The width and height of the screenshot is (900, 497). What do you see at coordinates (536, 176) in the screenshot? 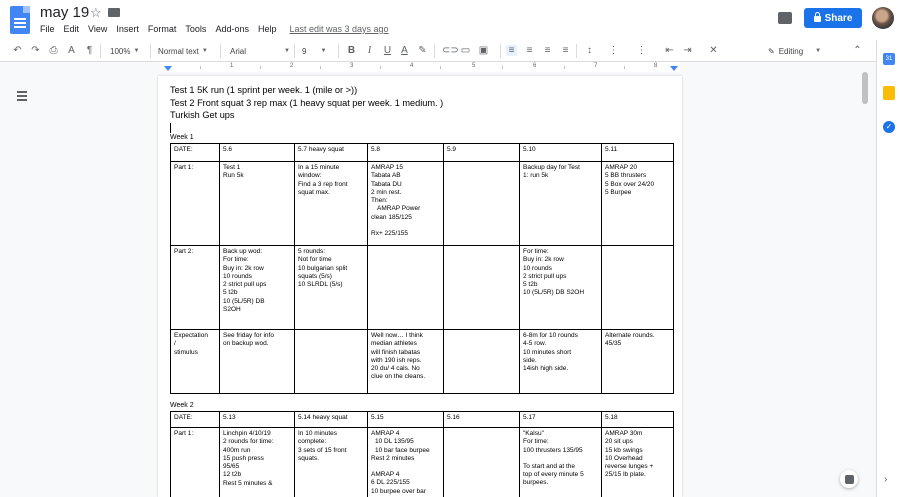
I see `cell-line: 1: run 5k` at bounding box center [536, 176].